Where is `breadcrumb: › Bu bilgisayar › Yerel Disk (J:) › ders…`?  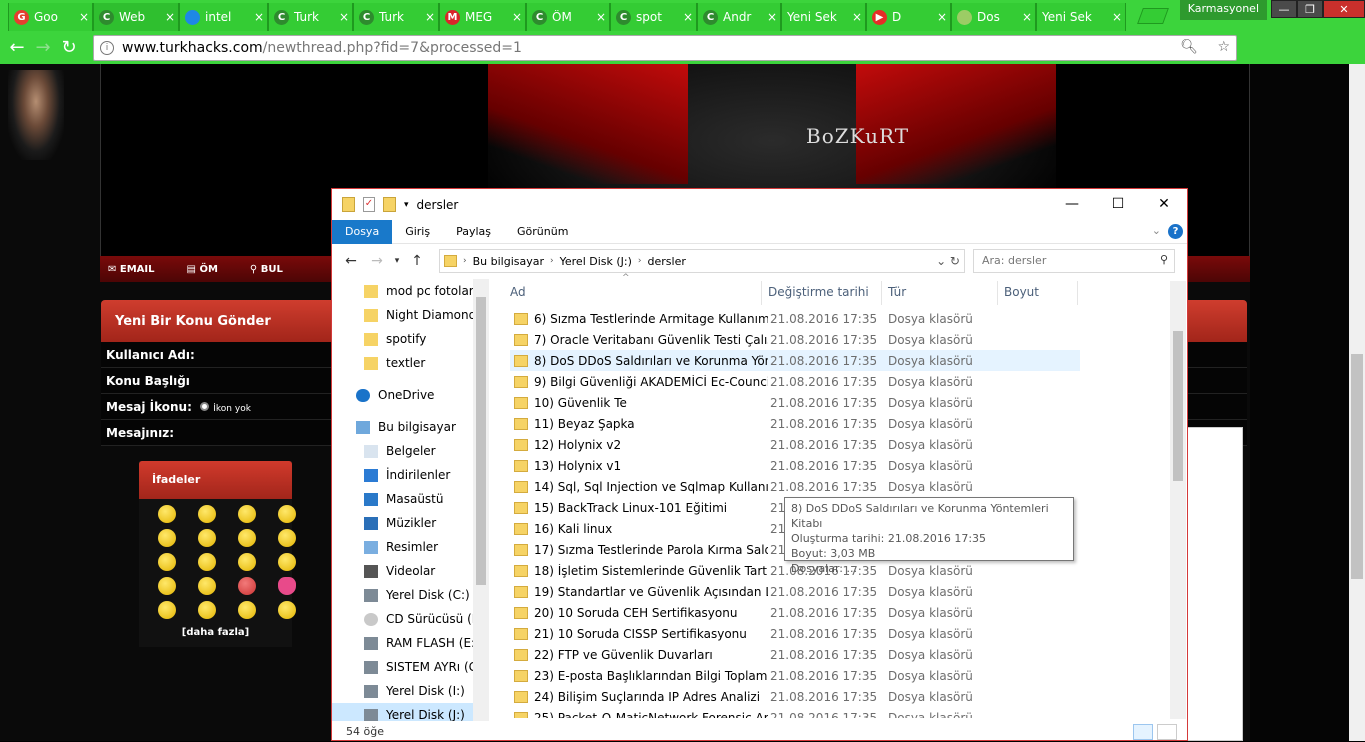
breadcrumb: › Bu bilgisayar › Yerel Disk (J:) › ders… is located at coordinates (702, 261).